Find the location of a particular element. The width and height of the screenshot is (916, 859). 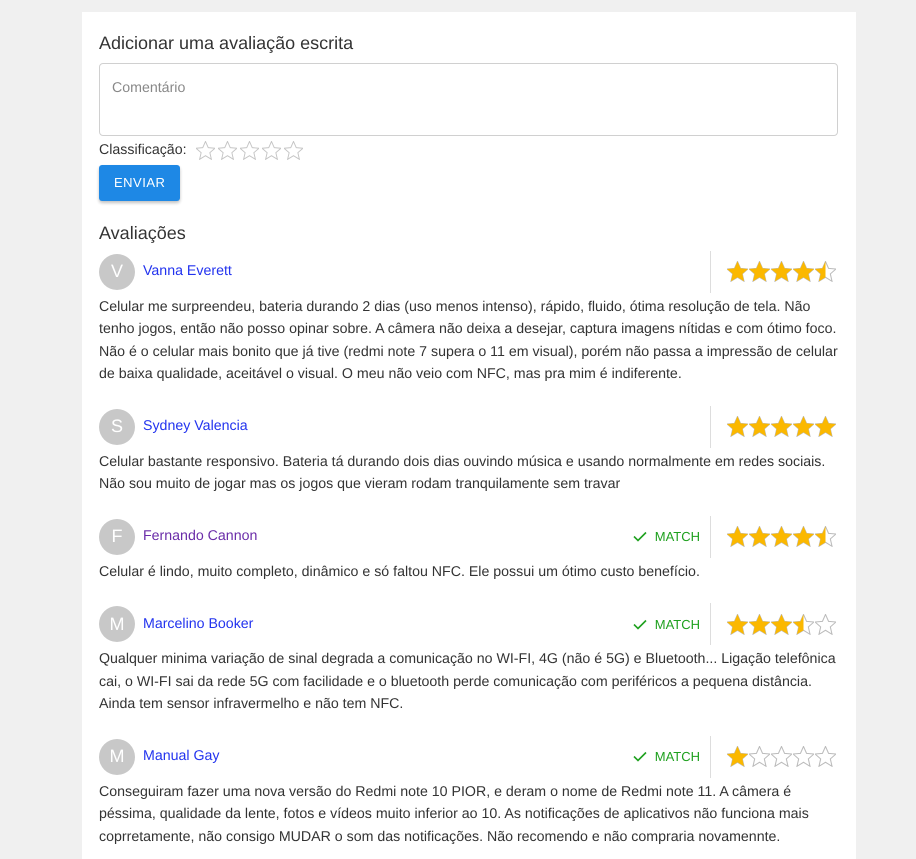

section-title: Adicionar uma avaliação escrita is located at coordinates (226, 43).